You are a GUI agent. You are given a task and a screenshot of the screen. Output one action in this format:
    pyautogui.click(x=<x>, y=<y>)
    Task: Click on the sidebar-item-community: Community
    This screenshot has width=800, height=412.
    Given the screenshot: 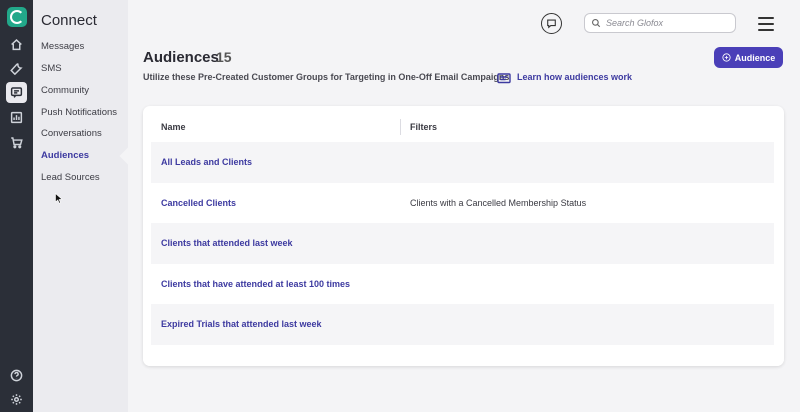 What is the action you would take?
    pyautogui.click(x=65, y=90)
    